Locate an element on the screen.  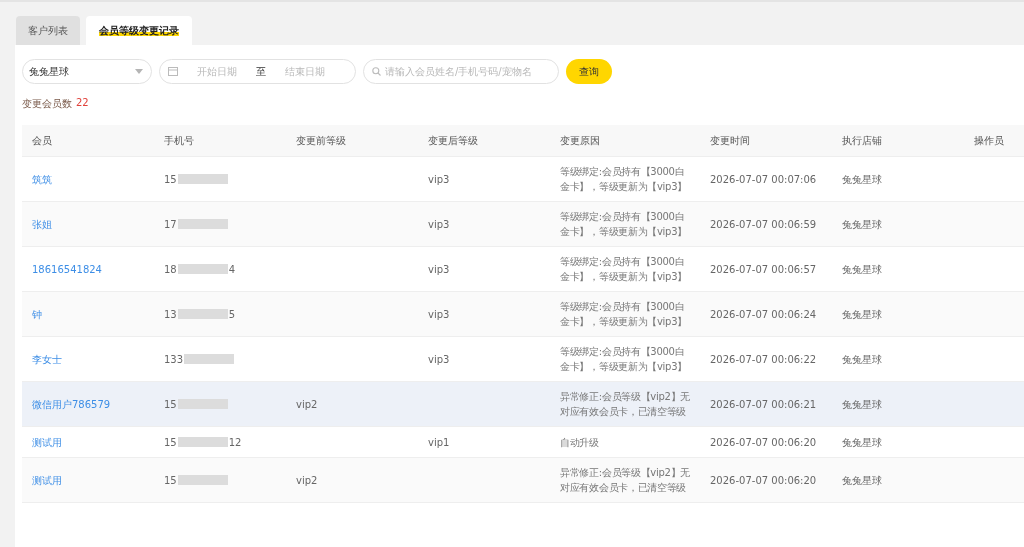
table-cell-text: 自动升级 is located at coordinates (580, 442).